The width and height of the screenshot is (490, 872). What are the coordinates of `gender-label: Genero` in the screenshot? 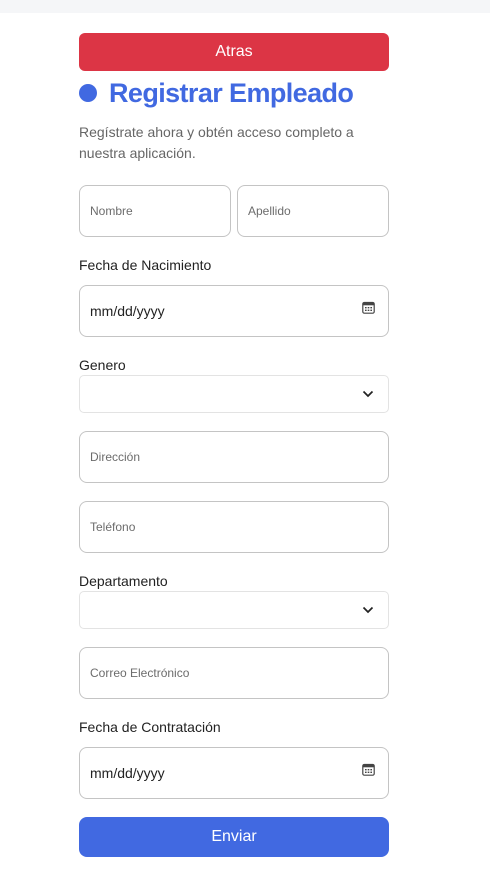 It's located at (102, 365).